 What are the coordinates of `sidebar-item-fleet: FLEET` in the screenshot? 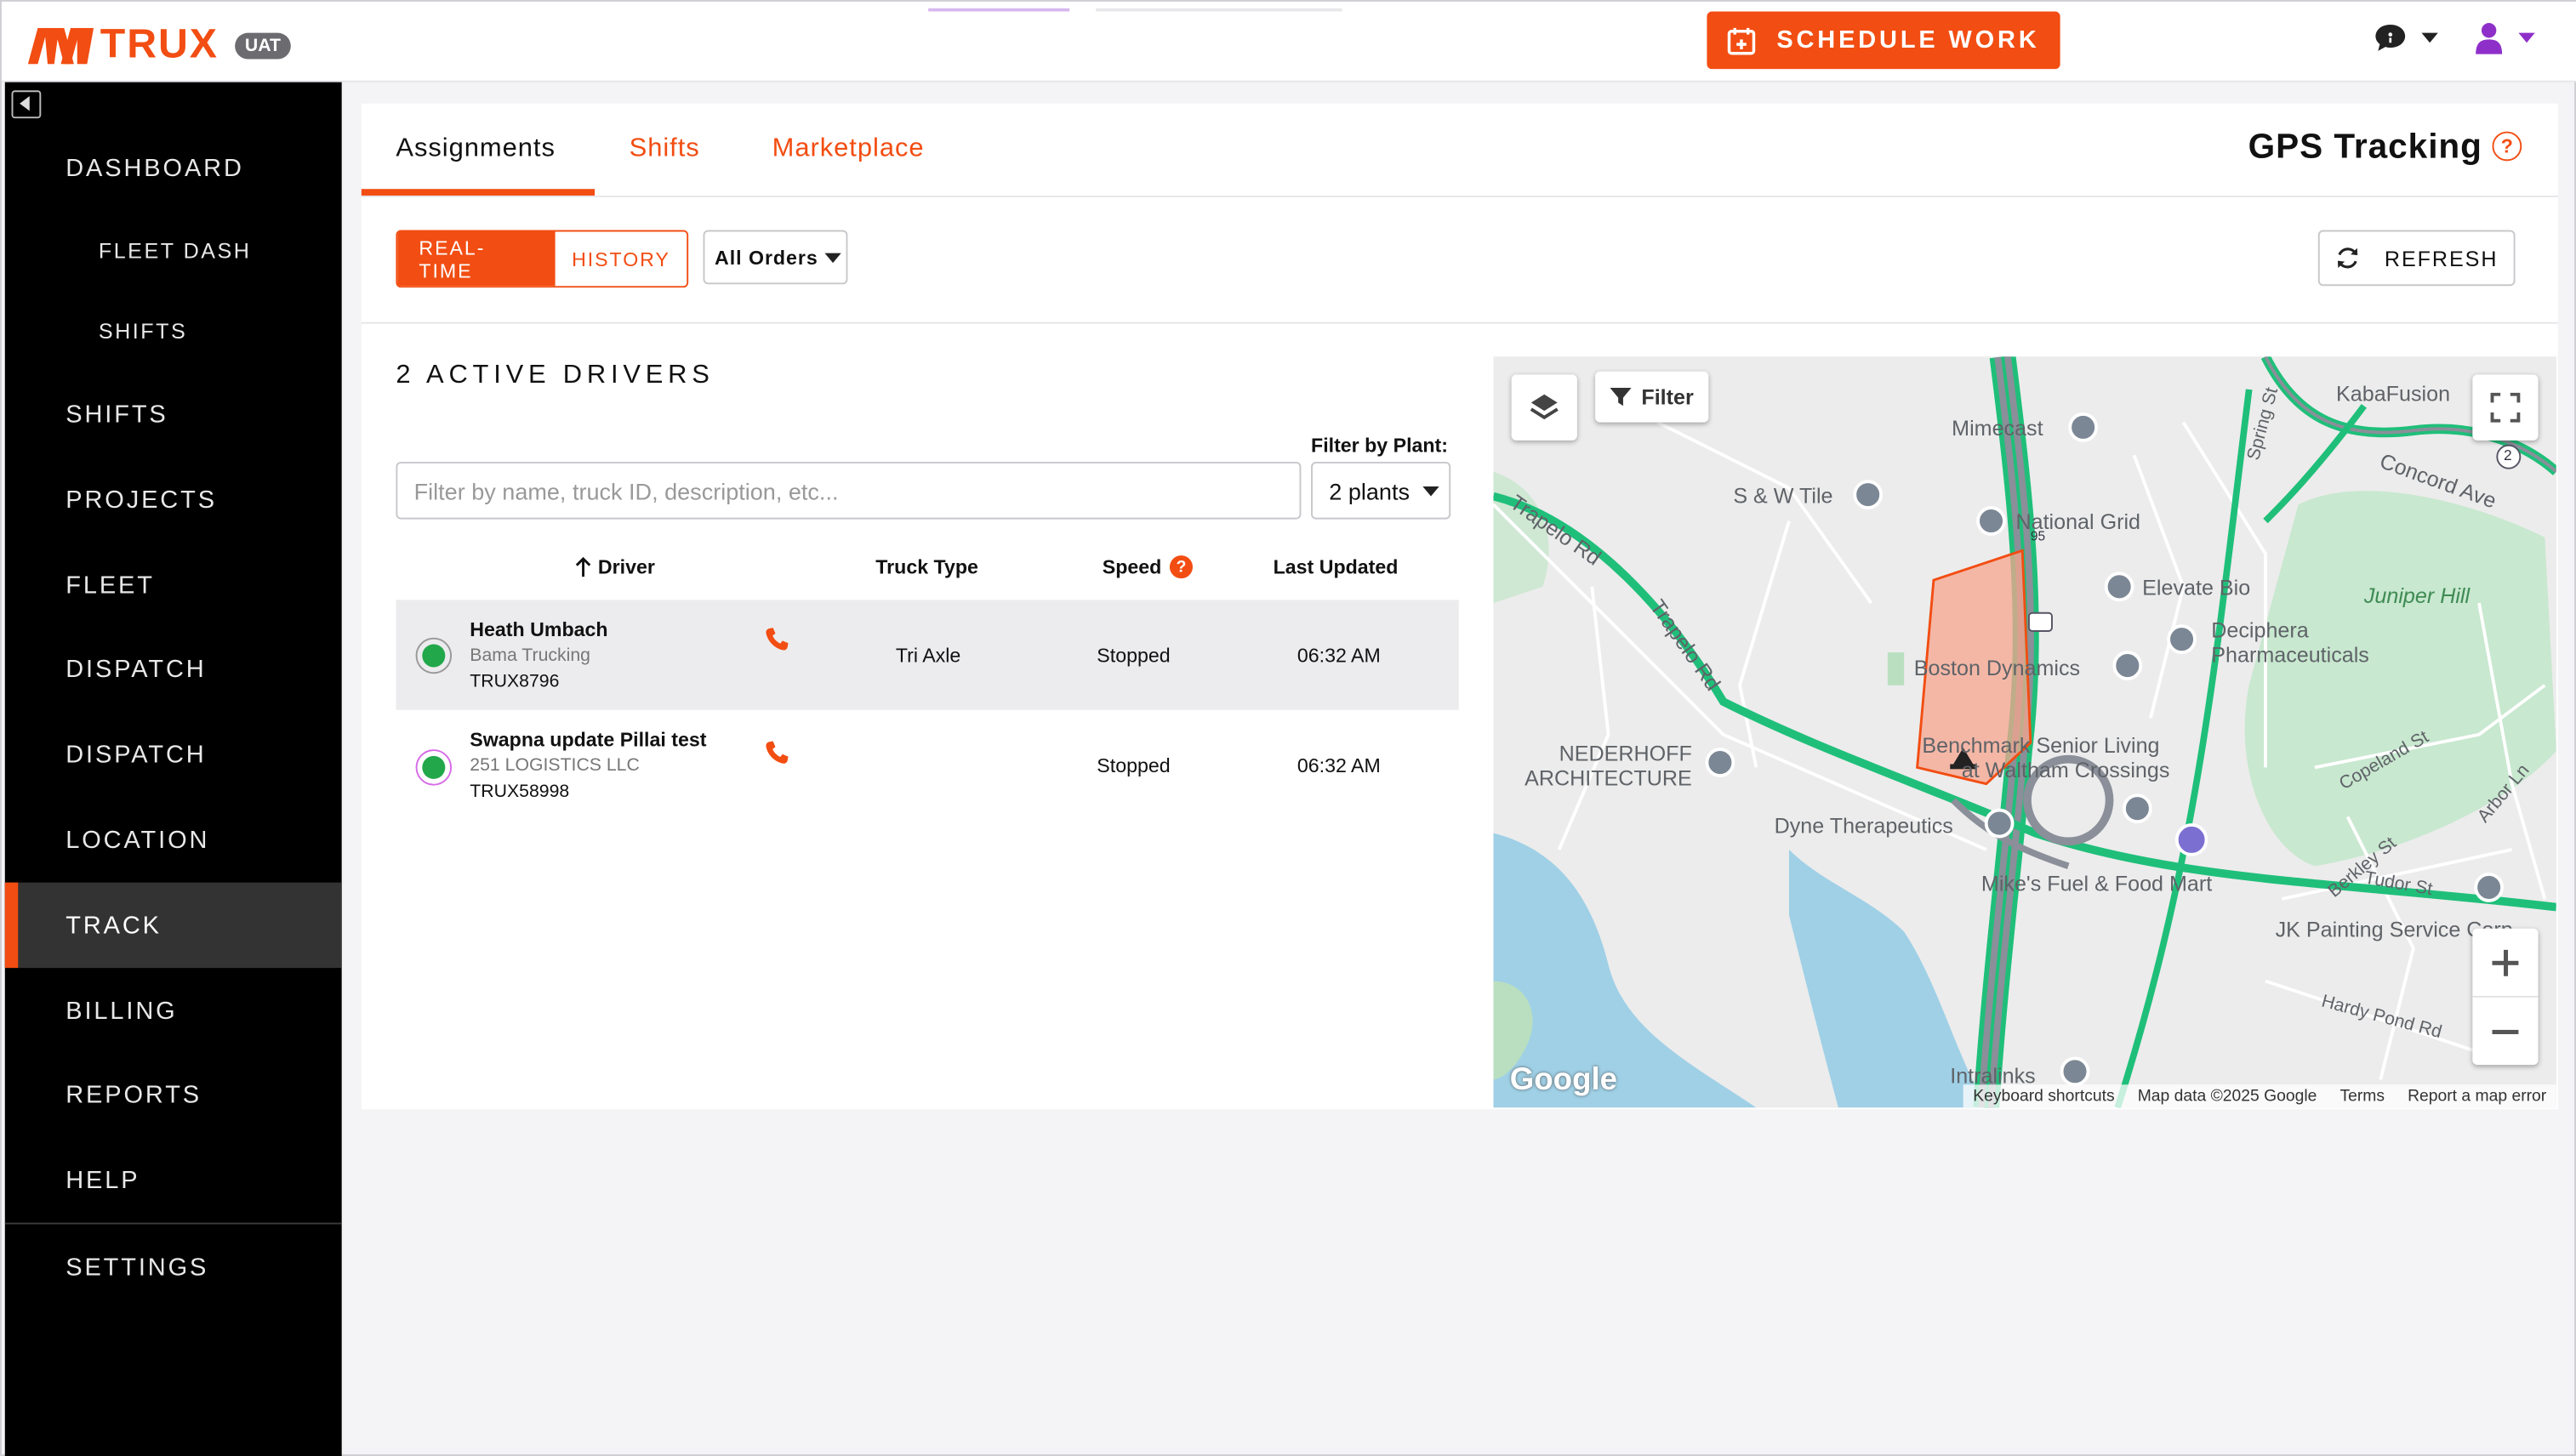 It's located at (173, 585).